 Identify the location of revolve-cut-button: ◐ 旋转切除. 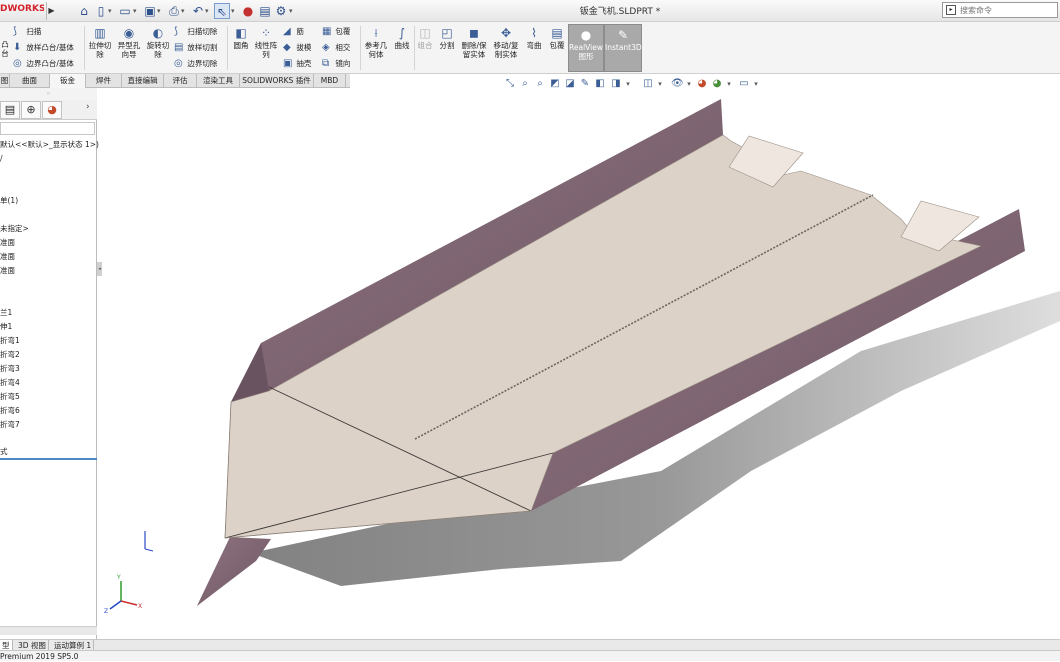
(158, 42).